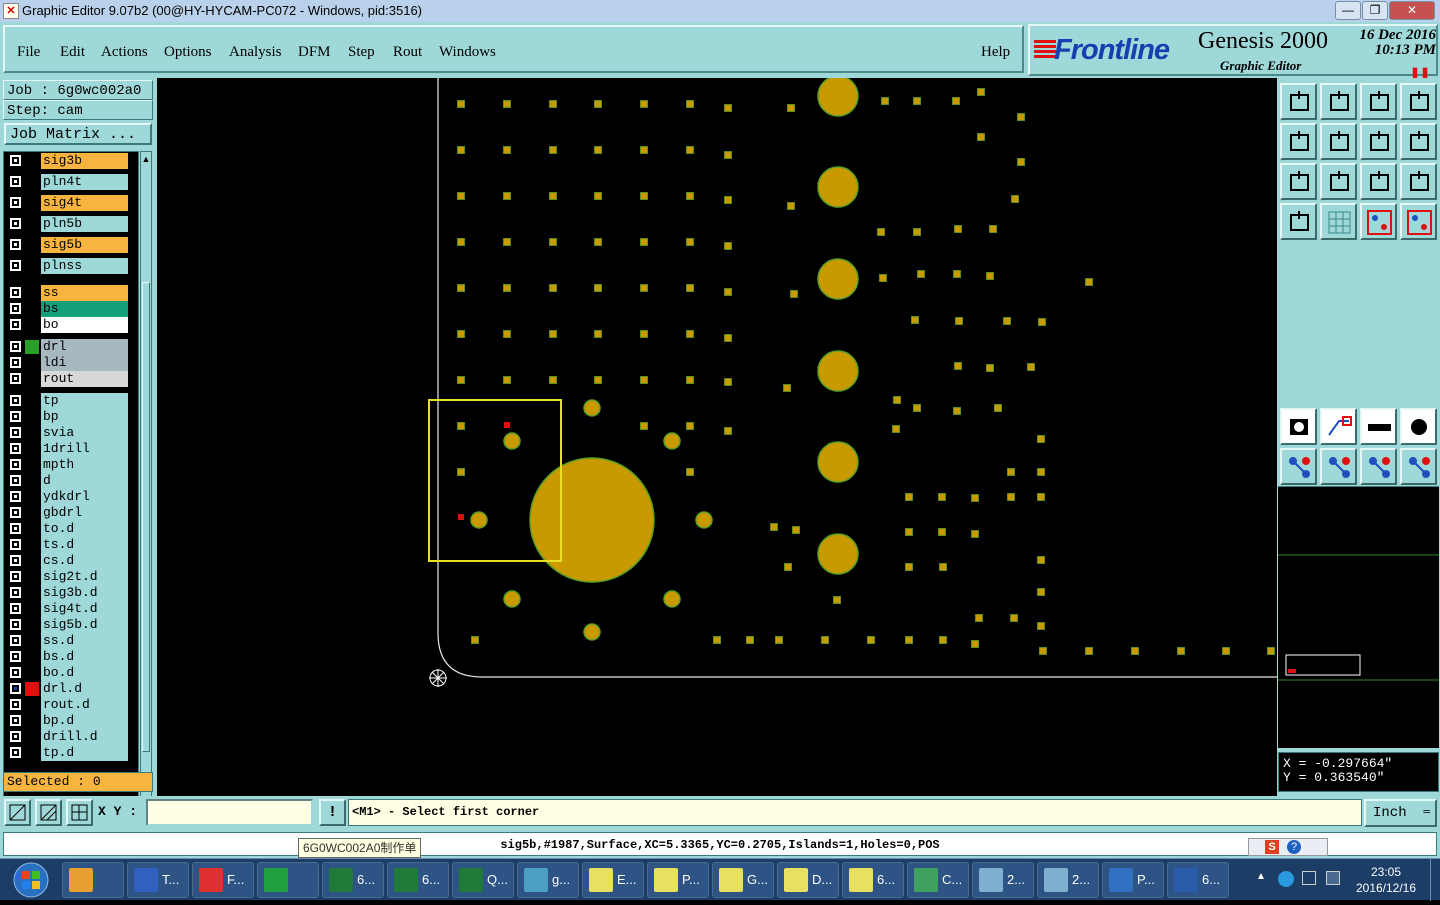  Describe the element at coordinates (67, 203) in the screenshot. I see `layer-row-sig4t: sig4t` at that location.